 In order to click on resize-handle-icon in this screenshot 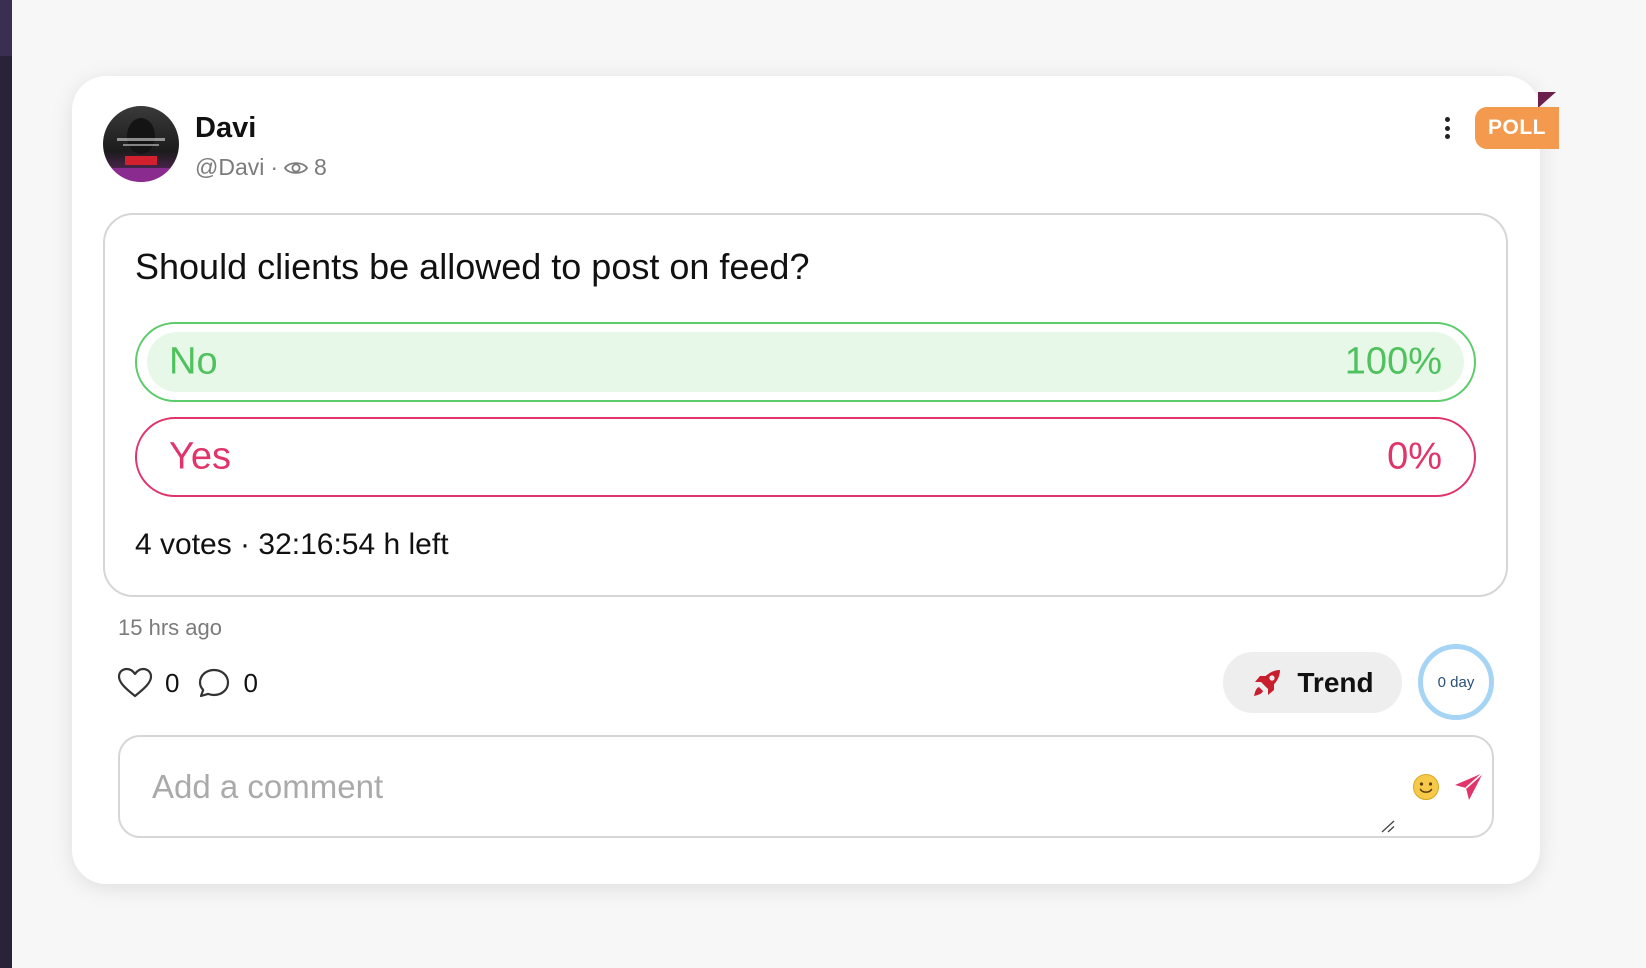, I will do `click(1388, 826)`.